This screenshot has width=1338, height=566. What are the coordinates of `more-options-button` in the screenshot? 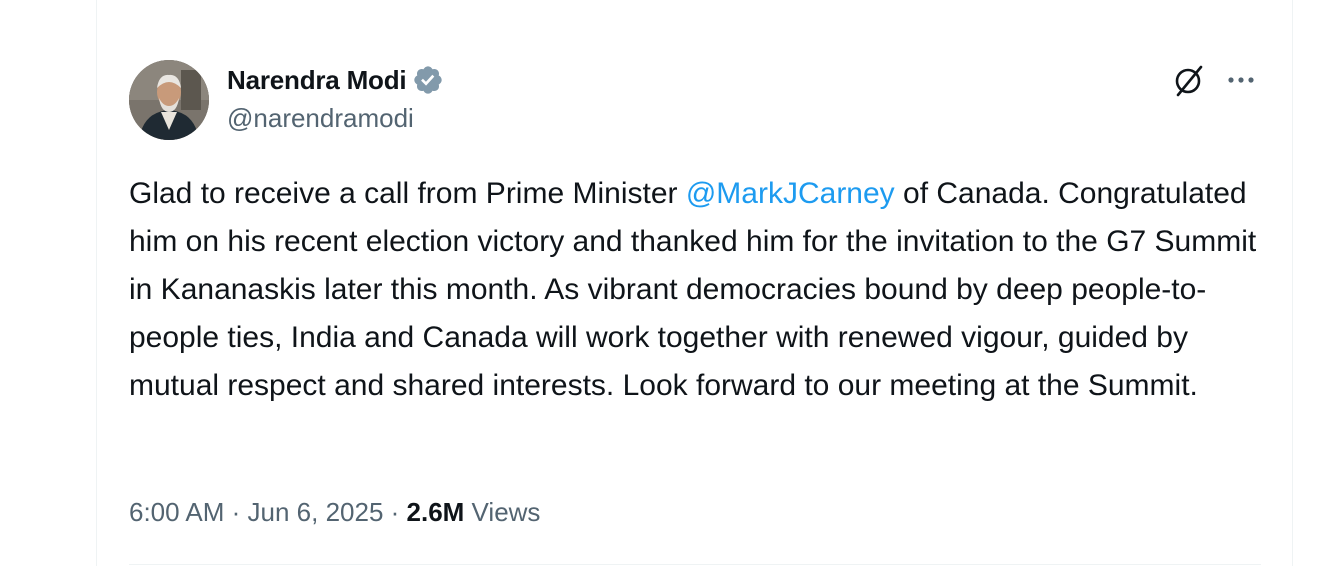 It's located at (1242, 80).